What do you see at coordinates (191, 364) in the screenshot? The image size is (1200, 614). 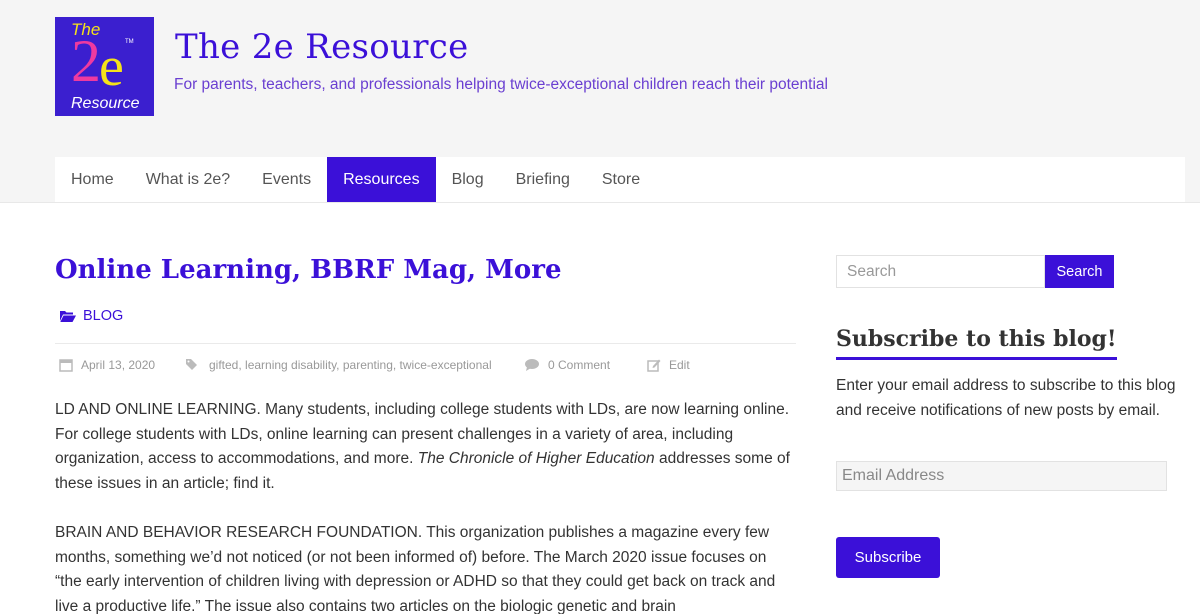 I see `tags-icon` at bounding box center [191, 364].